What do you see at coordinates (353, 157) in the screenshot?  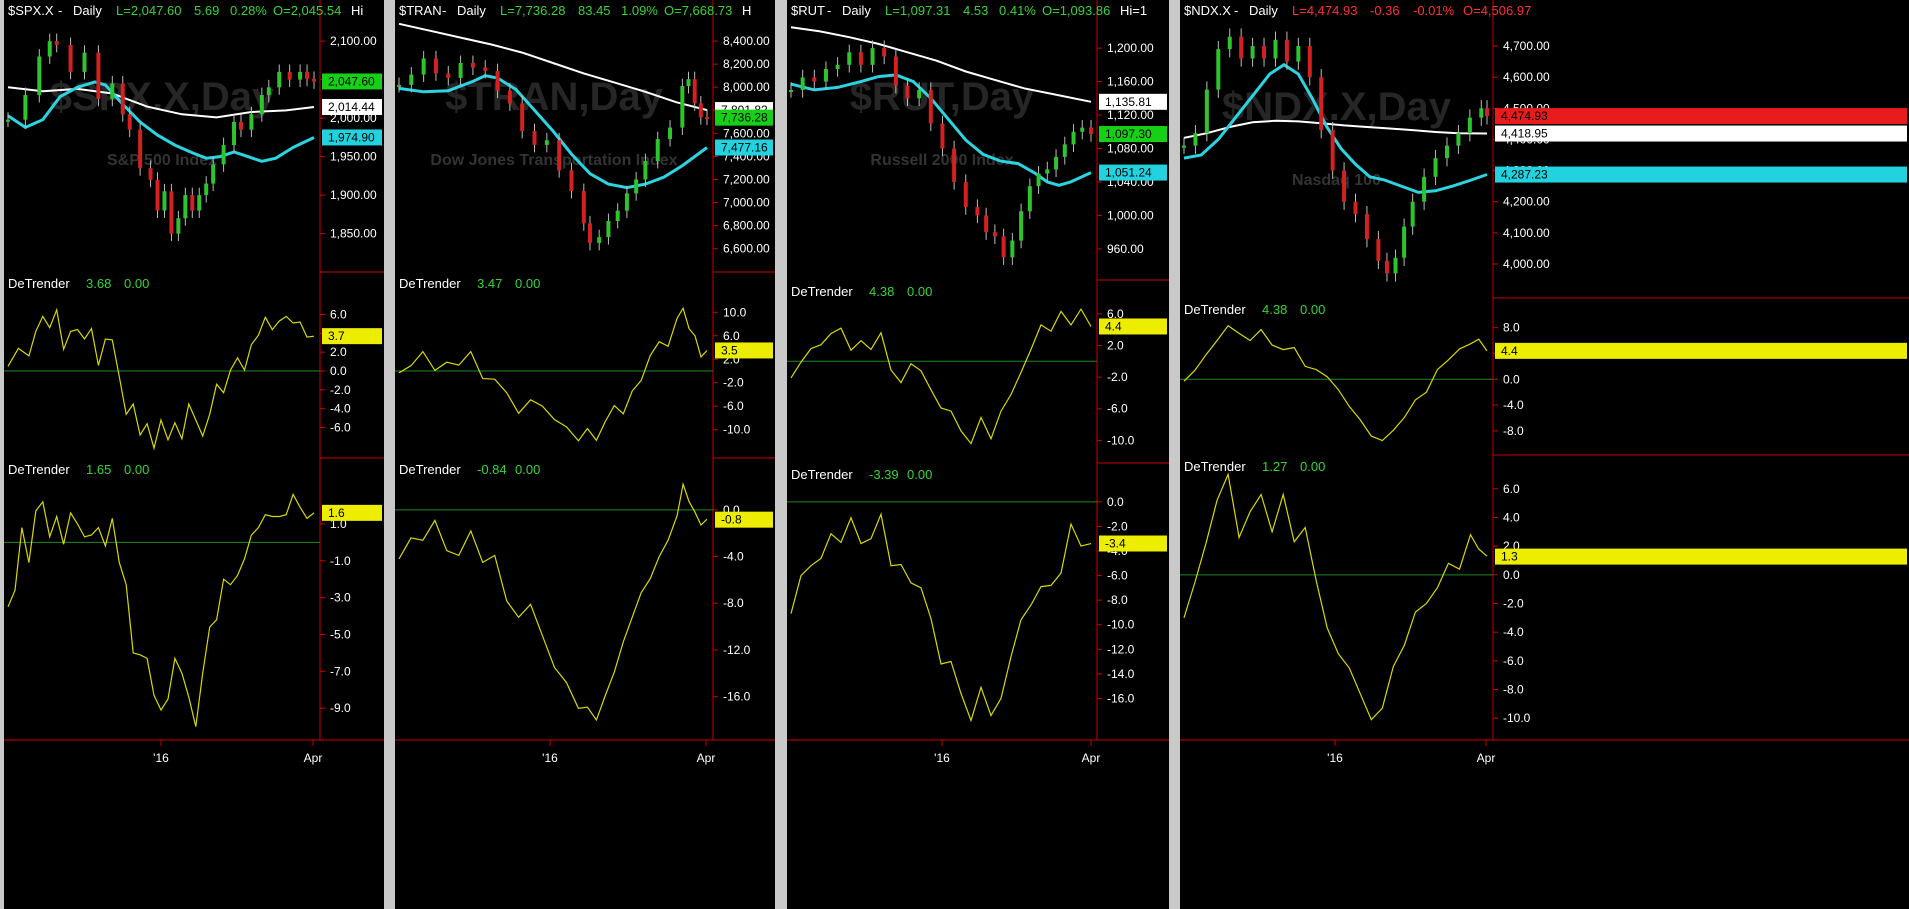 I see `price-tick-label: 1,950.00` at bounding box center [353, 157].